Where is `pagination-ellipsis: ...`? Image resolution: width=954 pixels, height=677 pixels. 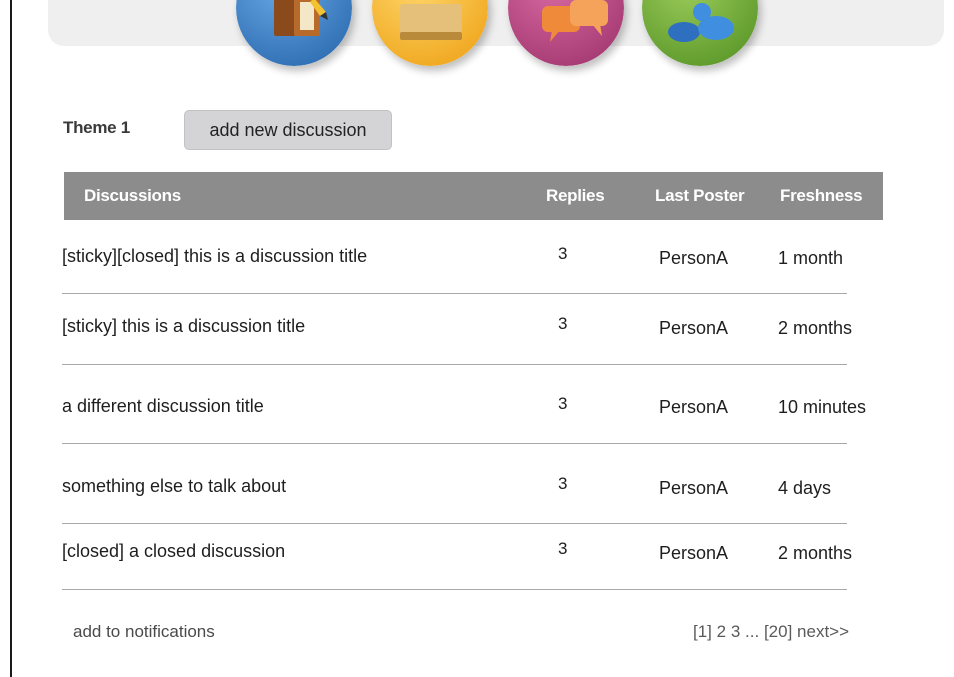 pagination-ellipsis: ... is located at coordinates (752, 631).